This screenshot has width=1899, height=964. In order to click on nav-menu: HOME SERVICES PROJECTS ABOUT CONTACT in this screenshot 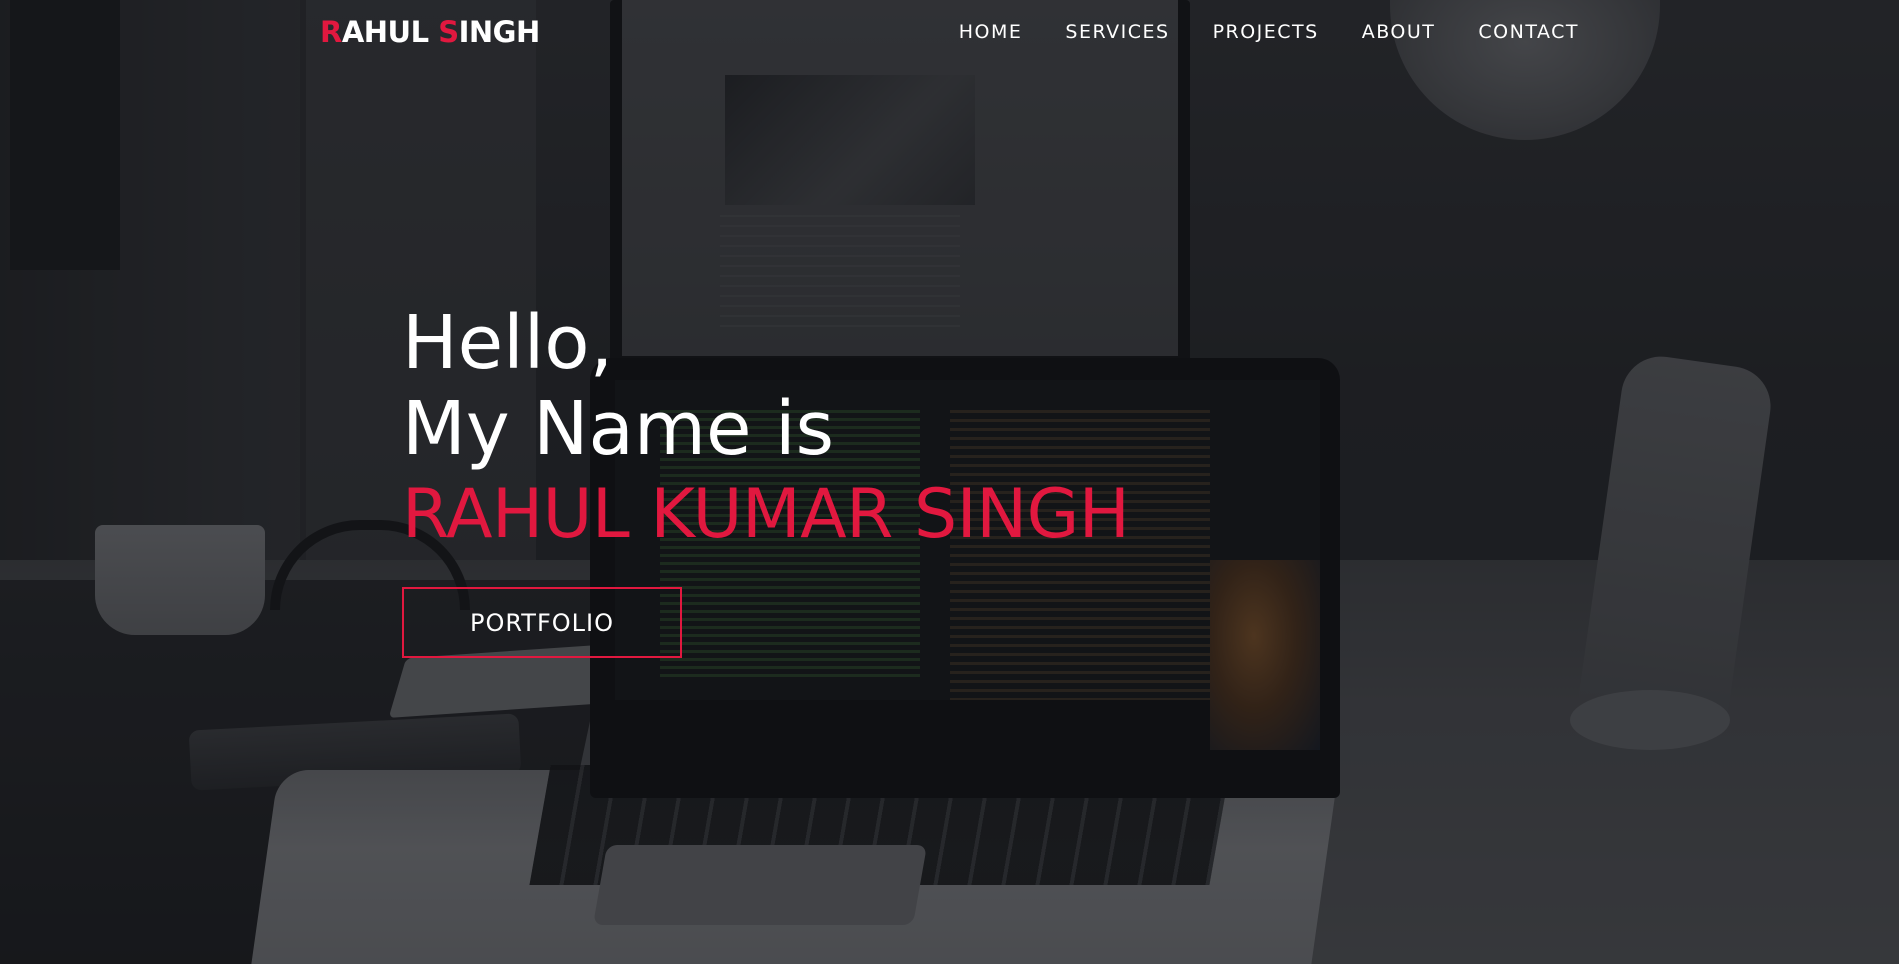, I will do `click(1269, 32)`.